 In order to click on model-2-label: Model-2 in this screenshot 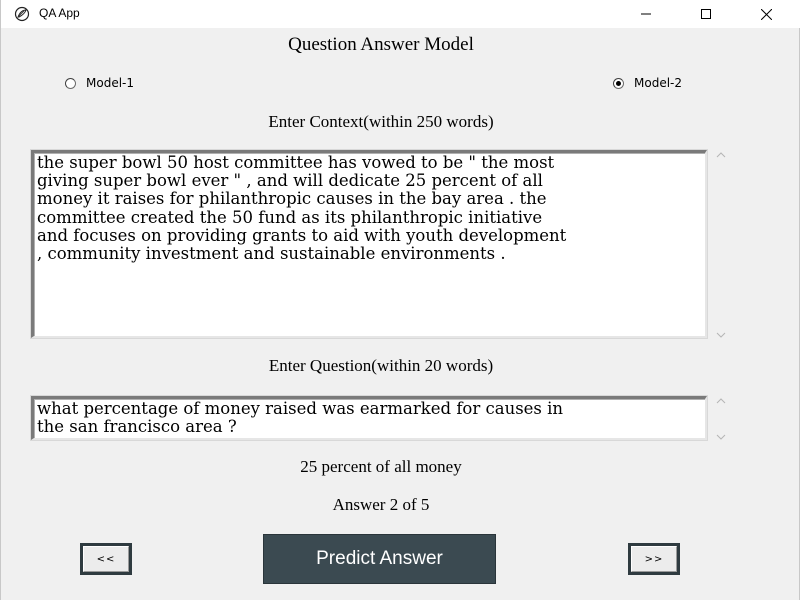, I will do `click(658, 83)`.